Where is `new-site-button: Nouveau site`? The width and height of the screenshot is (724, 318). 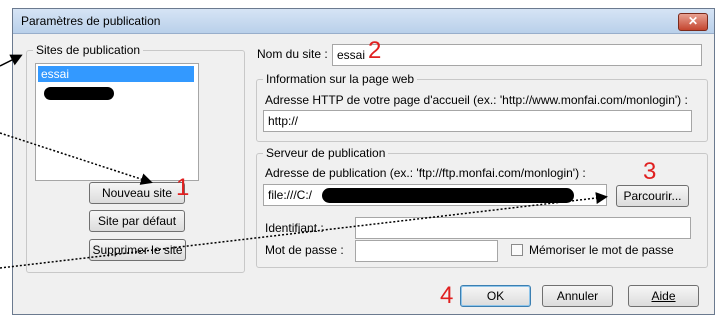
new-site-button: Nouveau site is located at coordinates (137, 193).